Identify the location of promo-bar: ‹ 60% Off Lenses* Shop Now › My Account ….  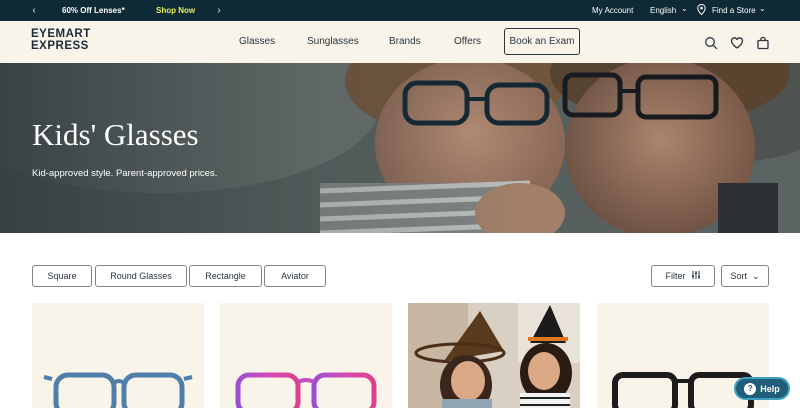
(400, 10).